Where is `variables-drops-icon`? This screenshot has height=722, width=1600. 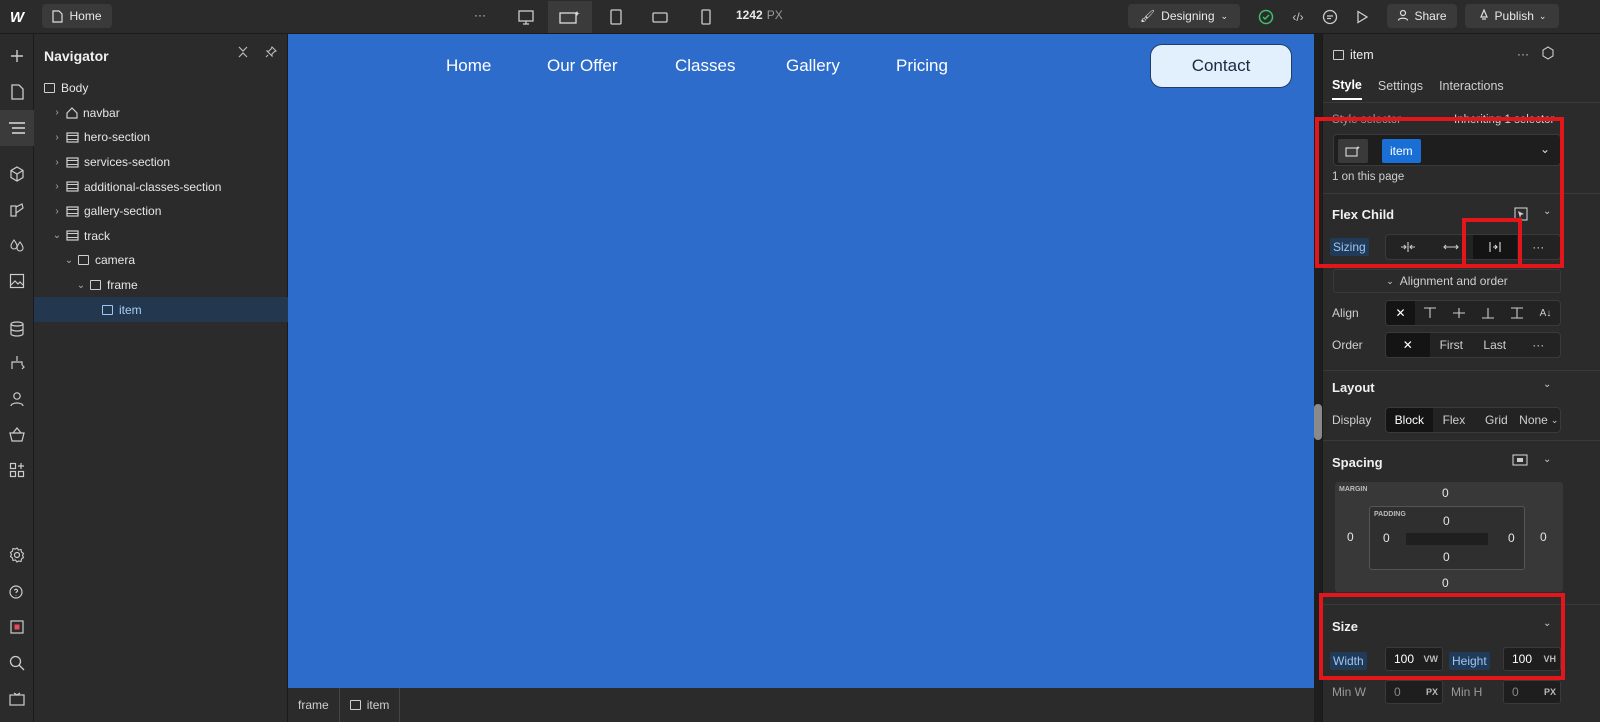 variables-drops-icon is located at coordinates (17, 245).